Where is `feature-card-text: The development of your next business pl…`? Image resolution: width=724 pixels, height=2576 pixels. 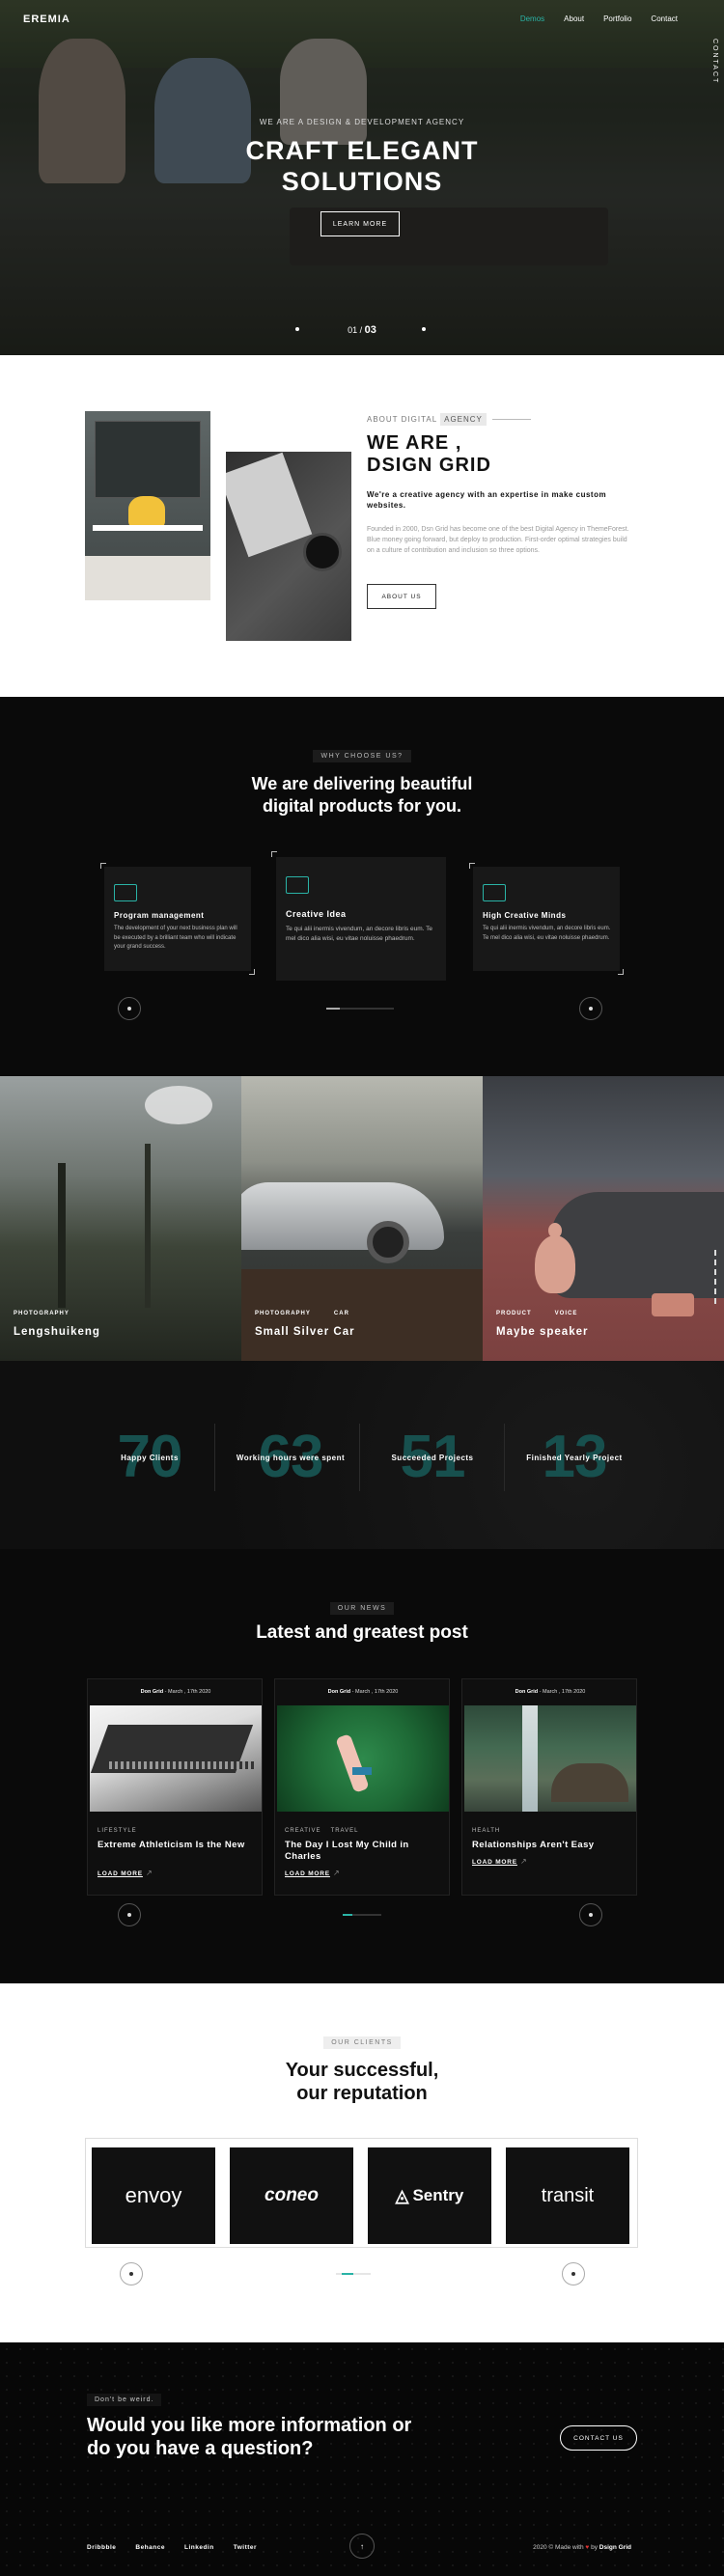 feature-card-text: The development of your next business pl… is located at coordinates (176, 938).